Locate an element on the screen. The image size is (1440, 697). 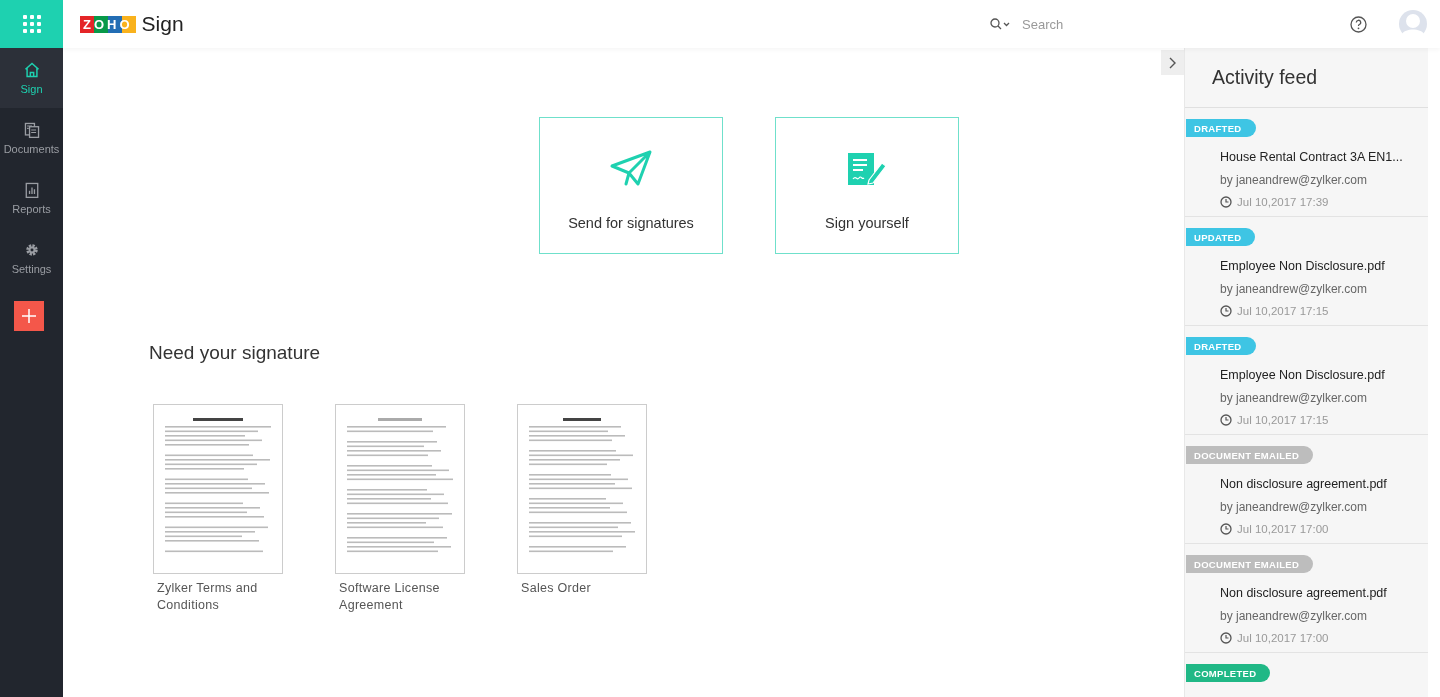
plus-icon is located at coordinates (29, 316).